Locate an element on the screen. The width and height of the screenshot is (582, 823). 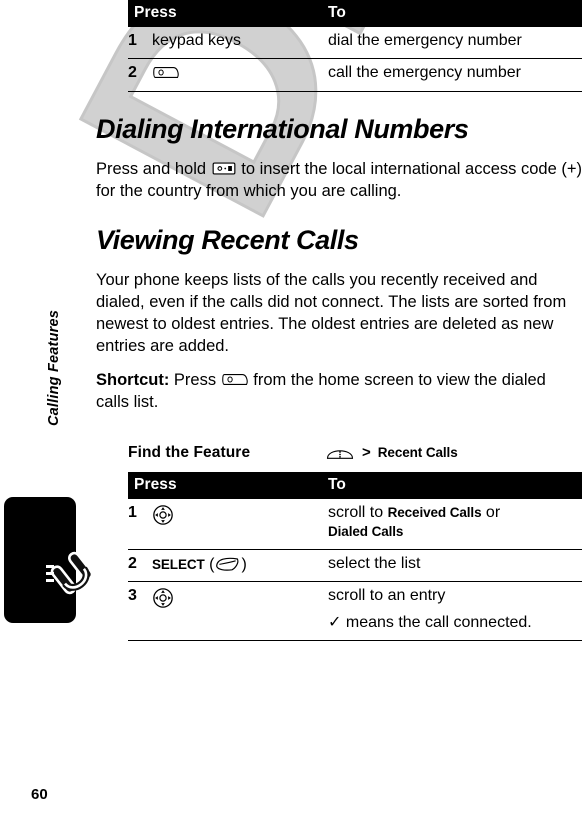
step-press: SELECT ( ) is located at coordinates (240, 566).